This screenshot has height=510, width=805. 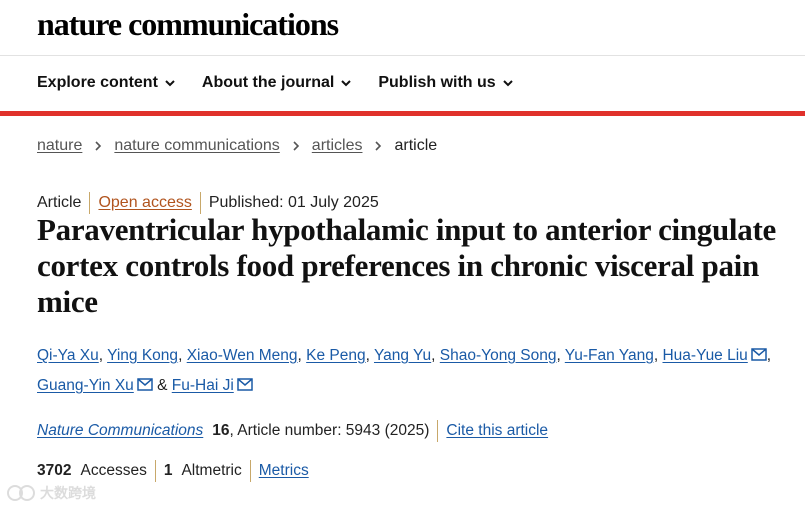 What do you see at coordinates (402, 113) in the screenshot?
I see `accent-bar` at bounding box center [402, 113].